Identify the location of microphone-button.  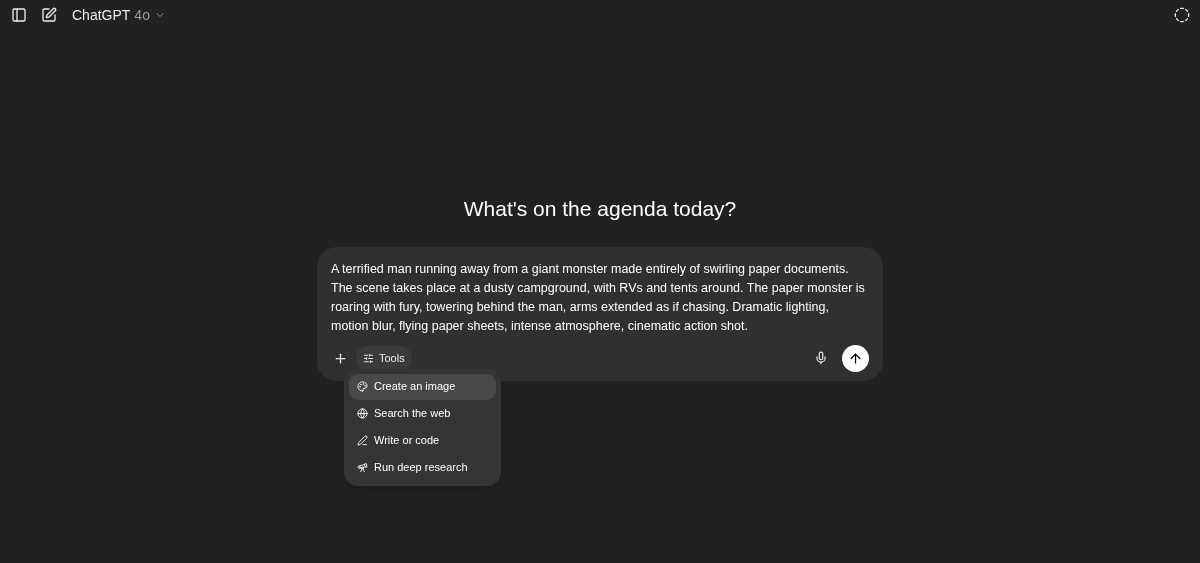
(821, 358).